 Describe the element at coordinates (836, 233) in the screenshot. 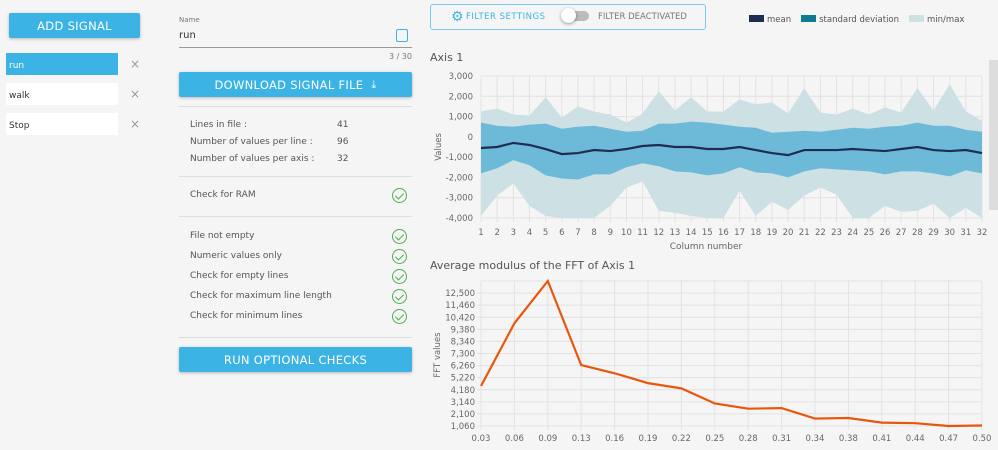

I see `x-tick-label: 23` at that location.